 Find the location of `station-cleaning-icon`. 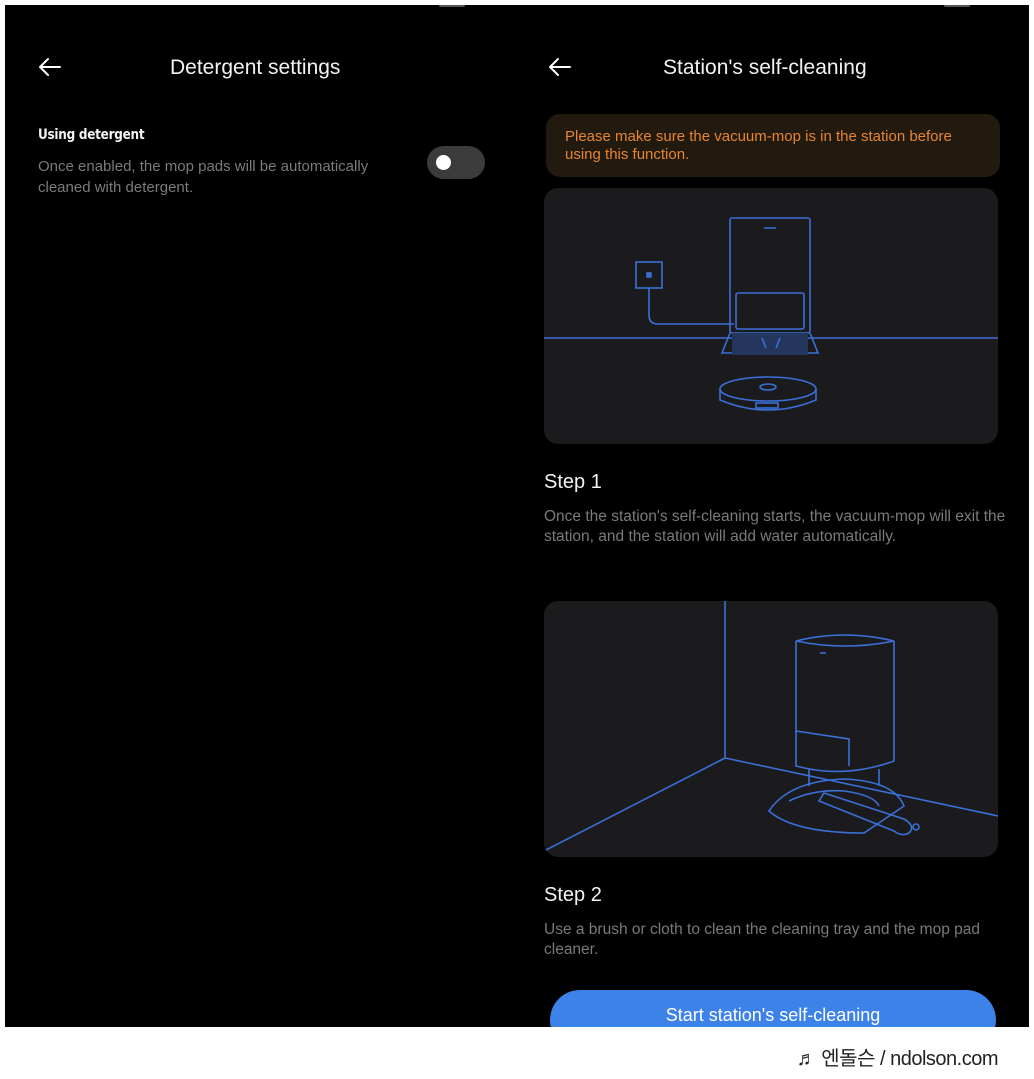

station-cleaning-icon is located at coordinates (771, 726).